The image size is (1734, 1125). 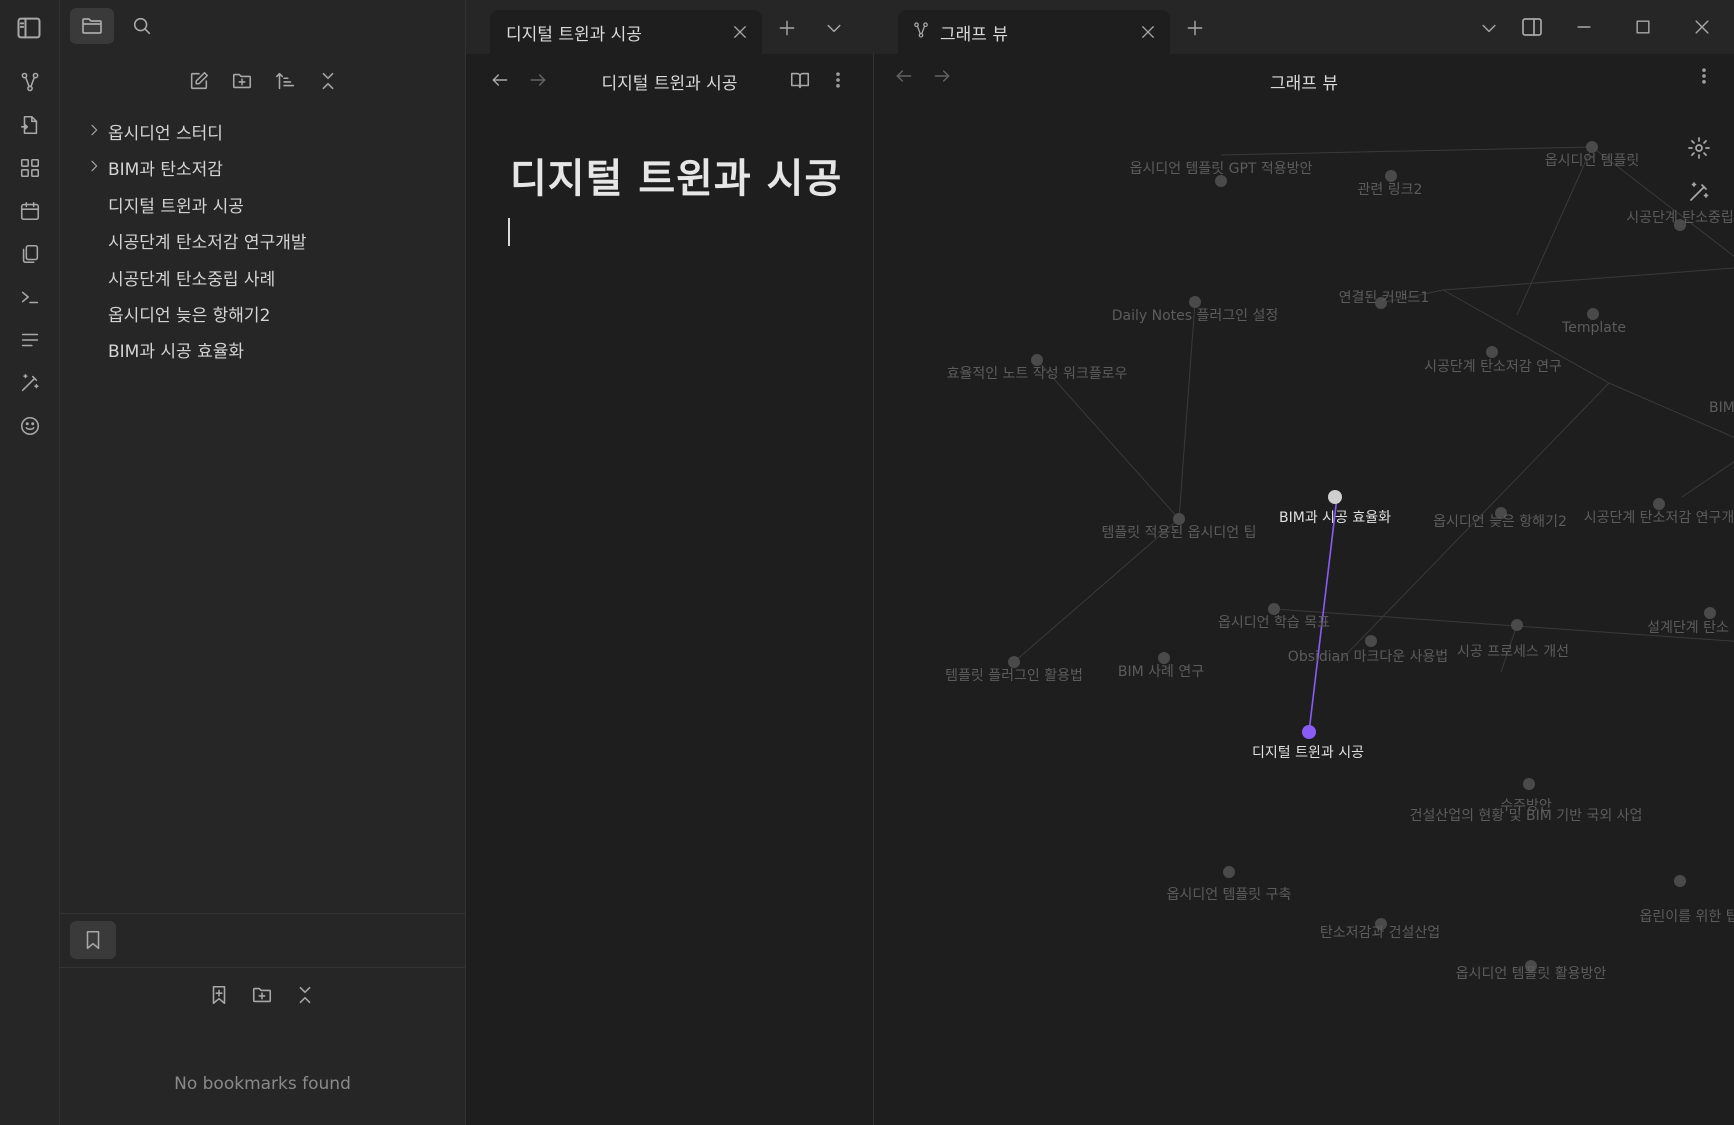 What do you see at coordinates (176, 206) in the screenshot?
I see `tree-item-label: 디지털 트윈과 시공` at bounding box center [176, 206].